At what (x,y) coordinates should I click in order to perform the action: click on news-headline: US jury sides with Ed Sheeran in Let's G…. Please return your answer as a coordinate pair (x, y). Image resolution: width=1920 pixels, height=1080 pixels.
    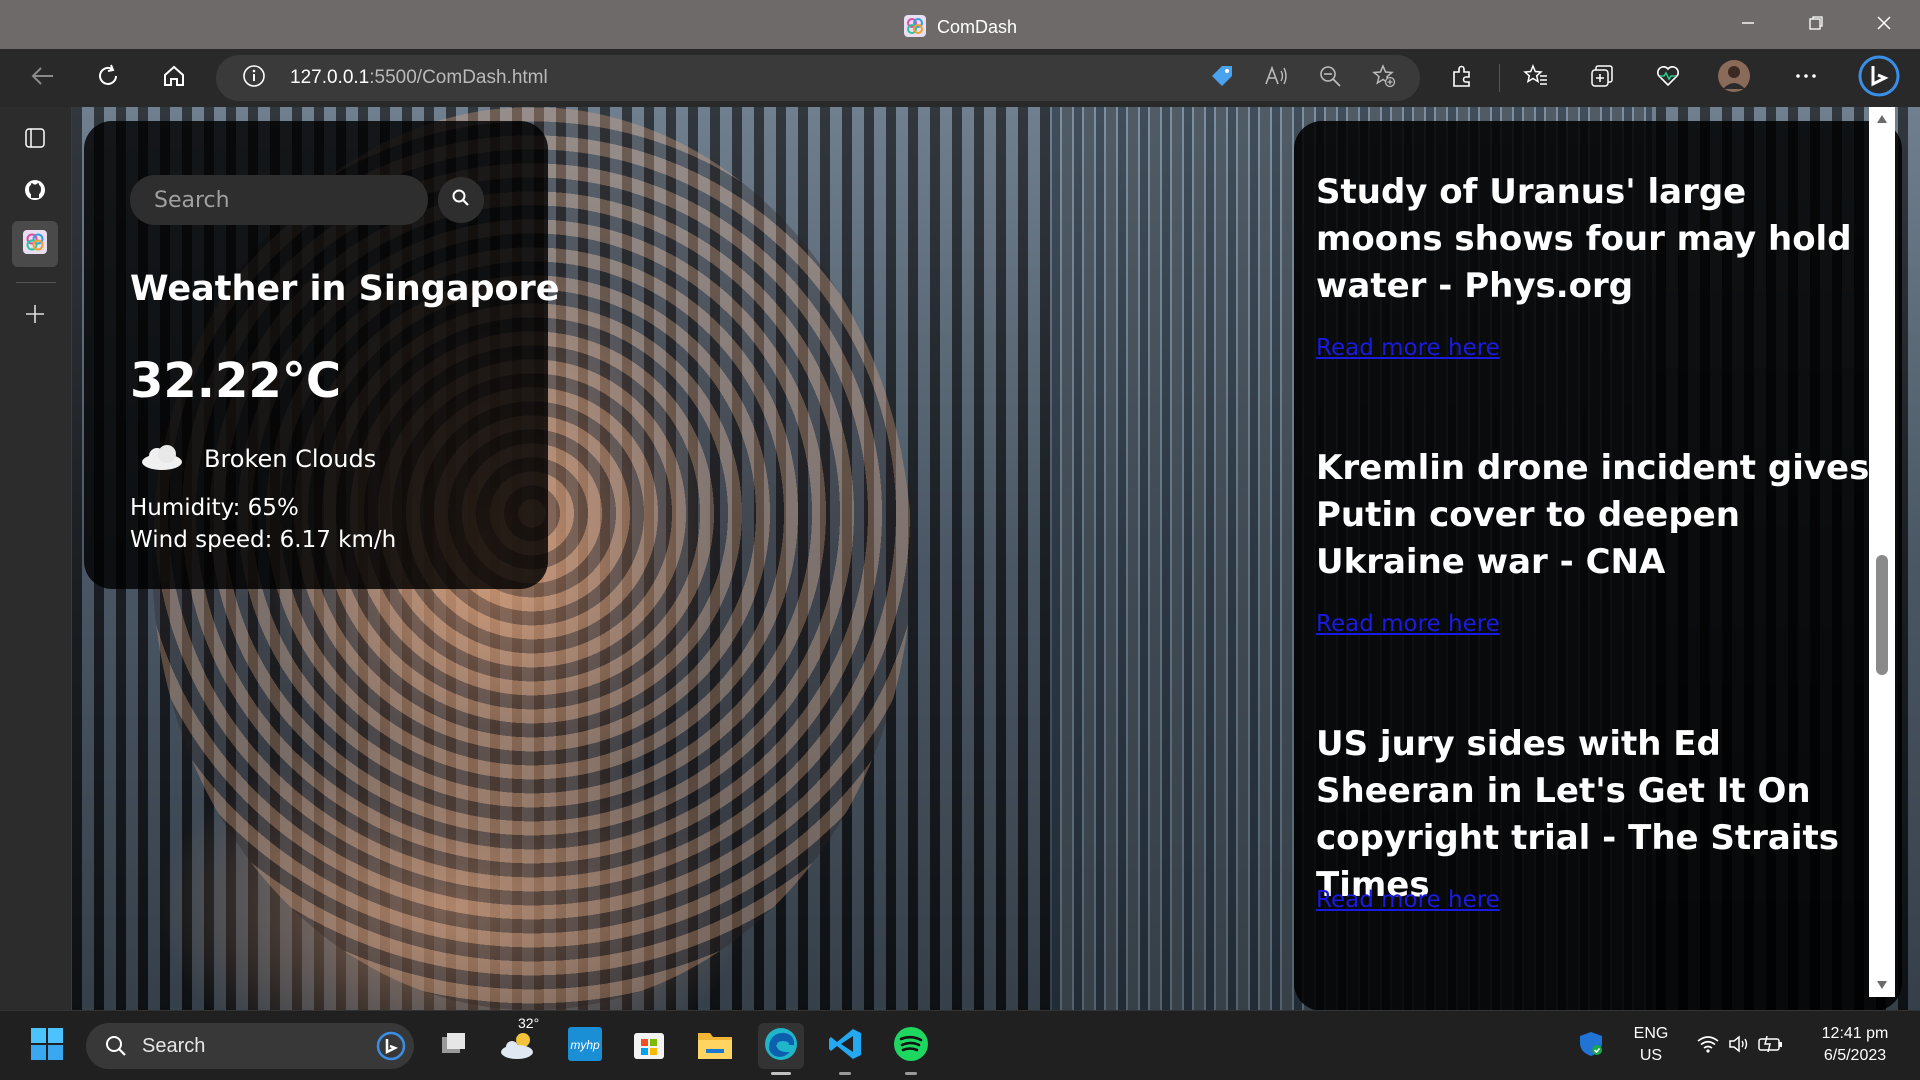
    Looking at the image, I should click on (1578, 814).